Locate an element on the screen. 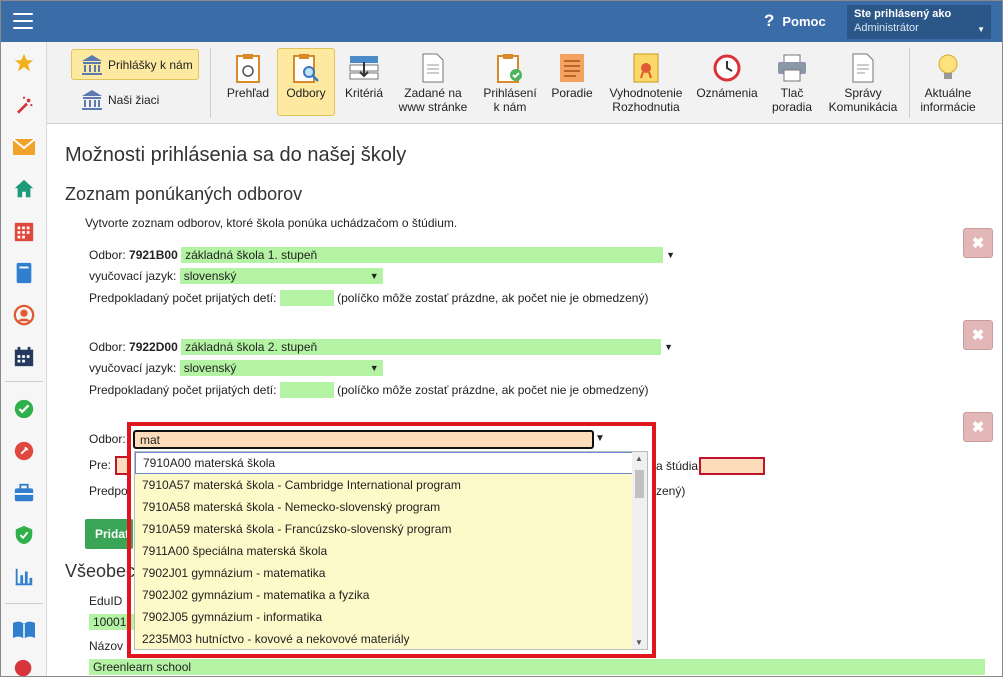  count-label: Predpokladaný počet prijatých detí: is located at coordinates (183, 390).